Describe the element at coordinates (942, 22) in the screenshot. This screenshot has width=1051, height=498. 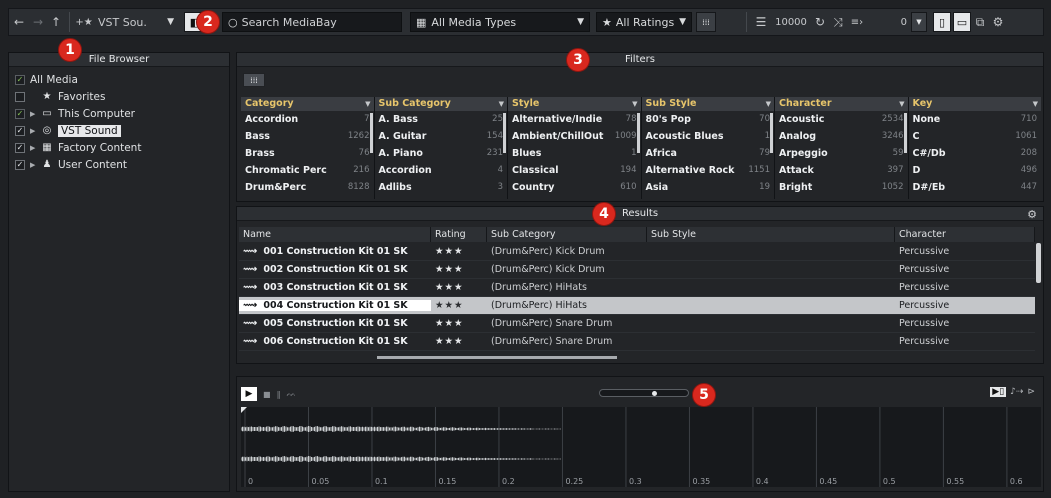
I see `layout-left-icon: ▯` at that location.